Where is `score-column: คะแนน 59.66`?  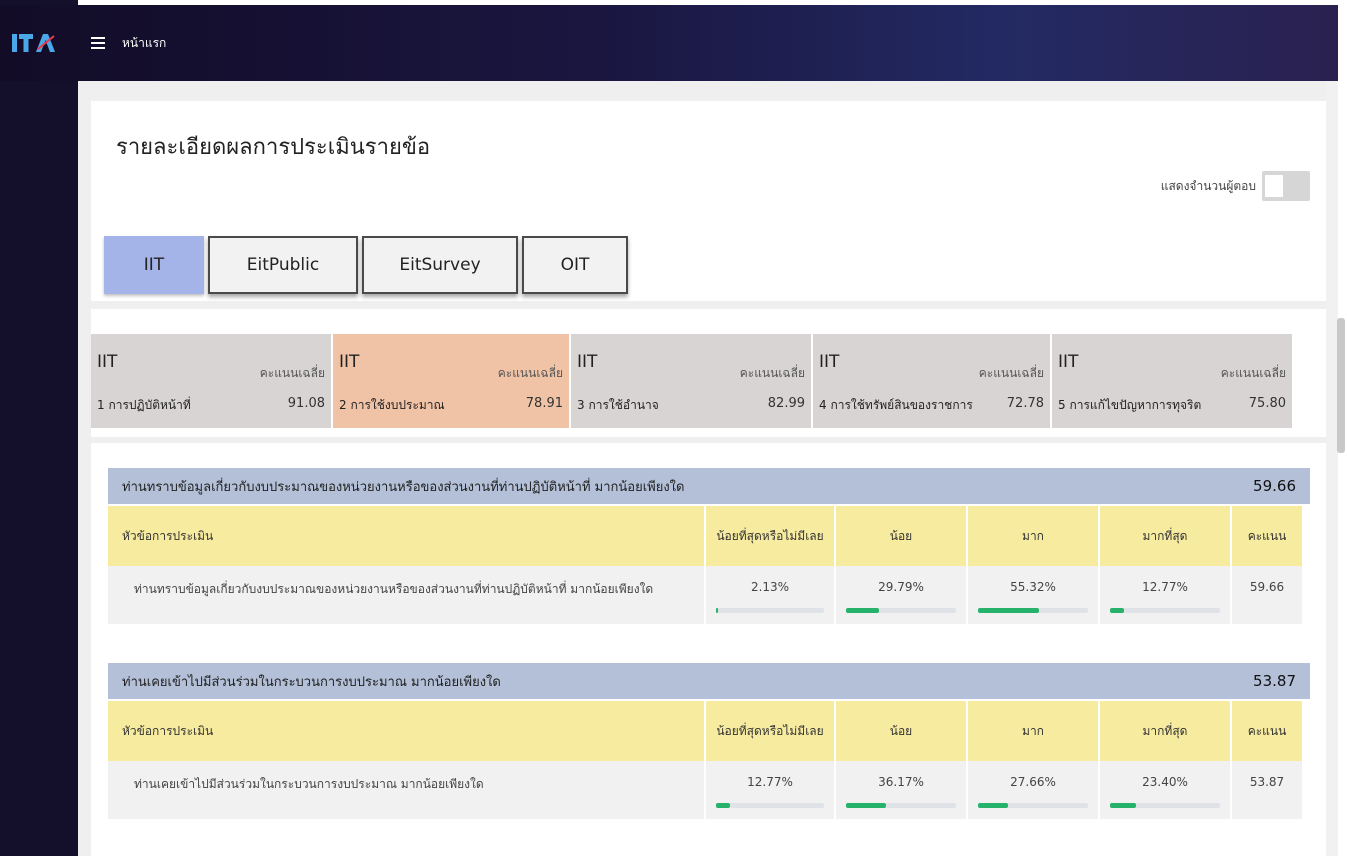 score-column: คะแนน 59.66 is located at coordinates (1267, 565).